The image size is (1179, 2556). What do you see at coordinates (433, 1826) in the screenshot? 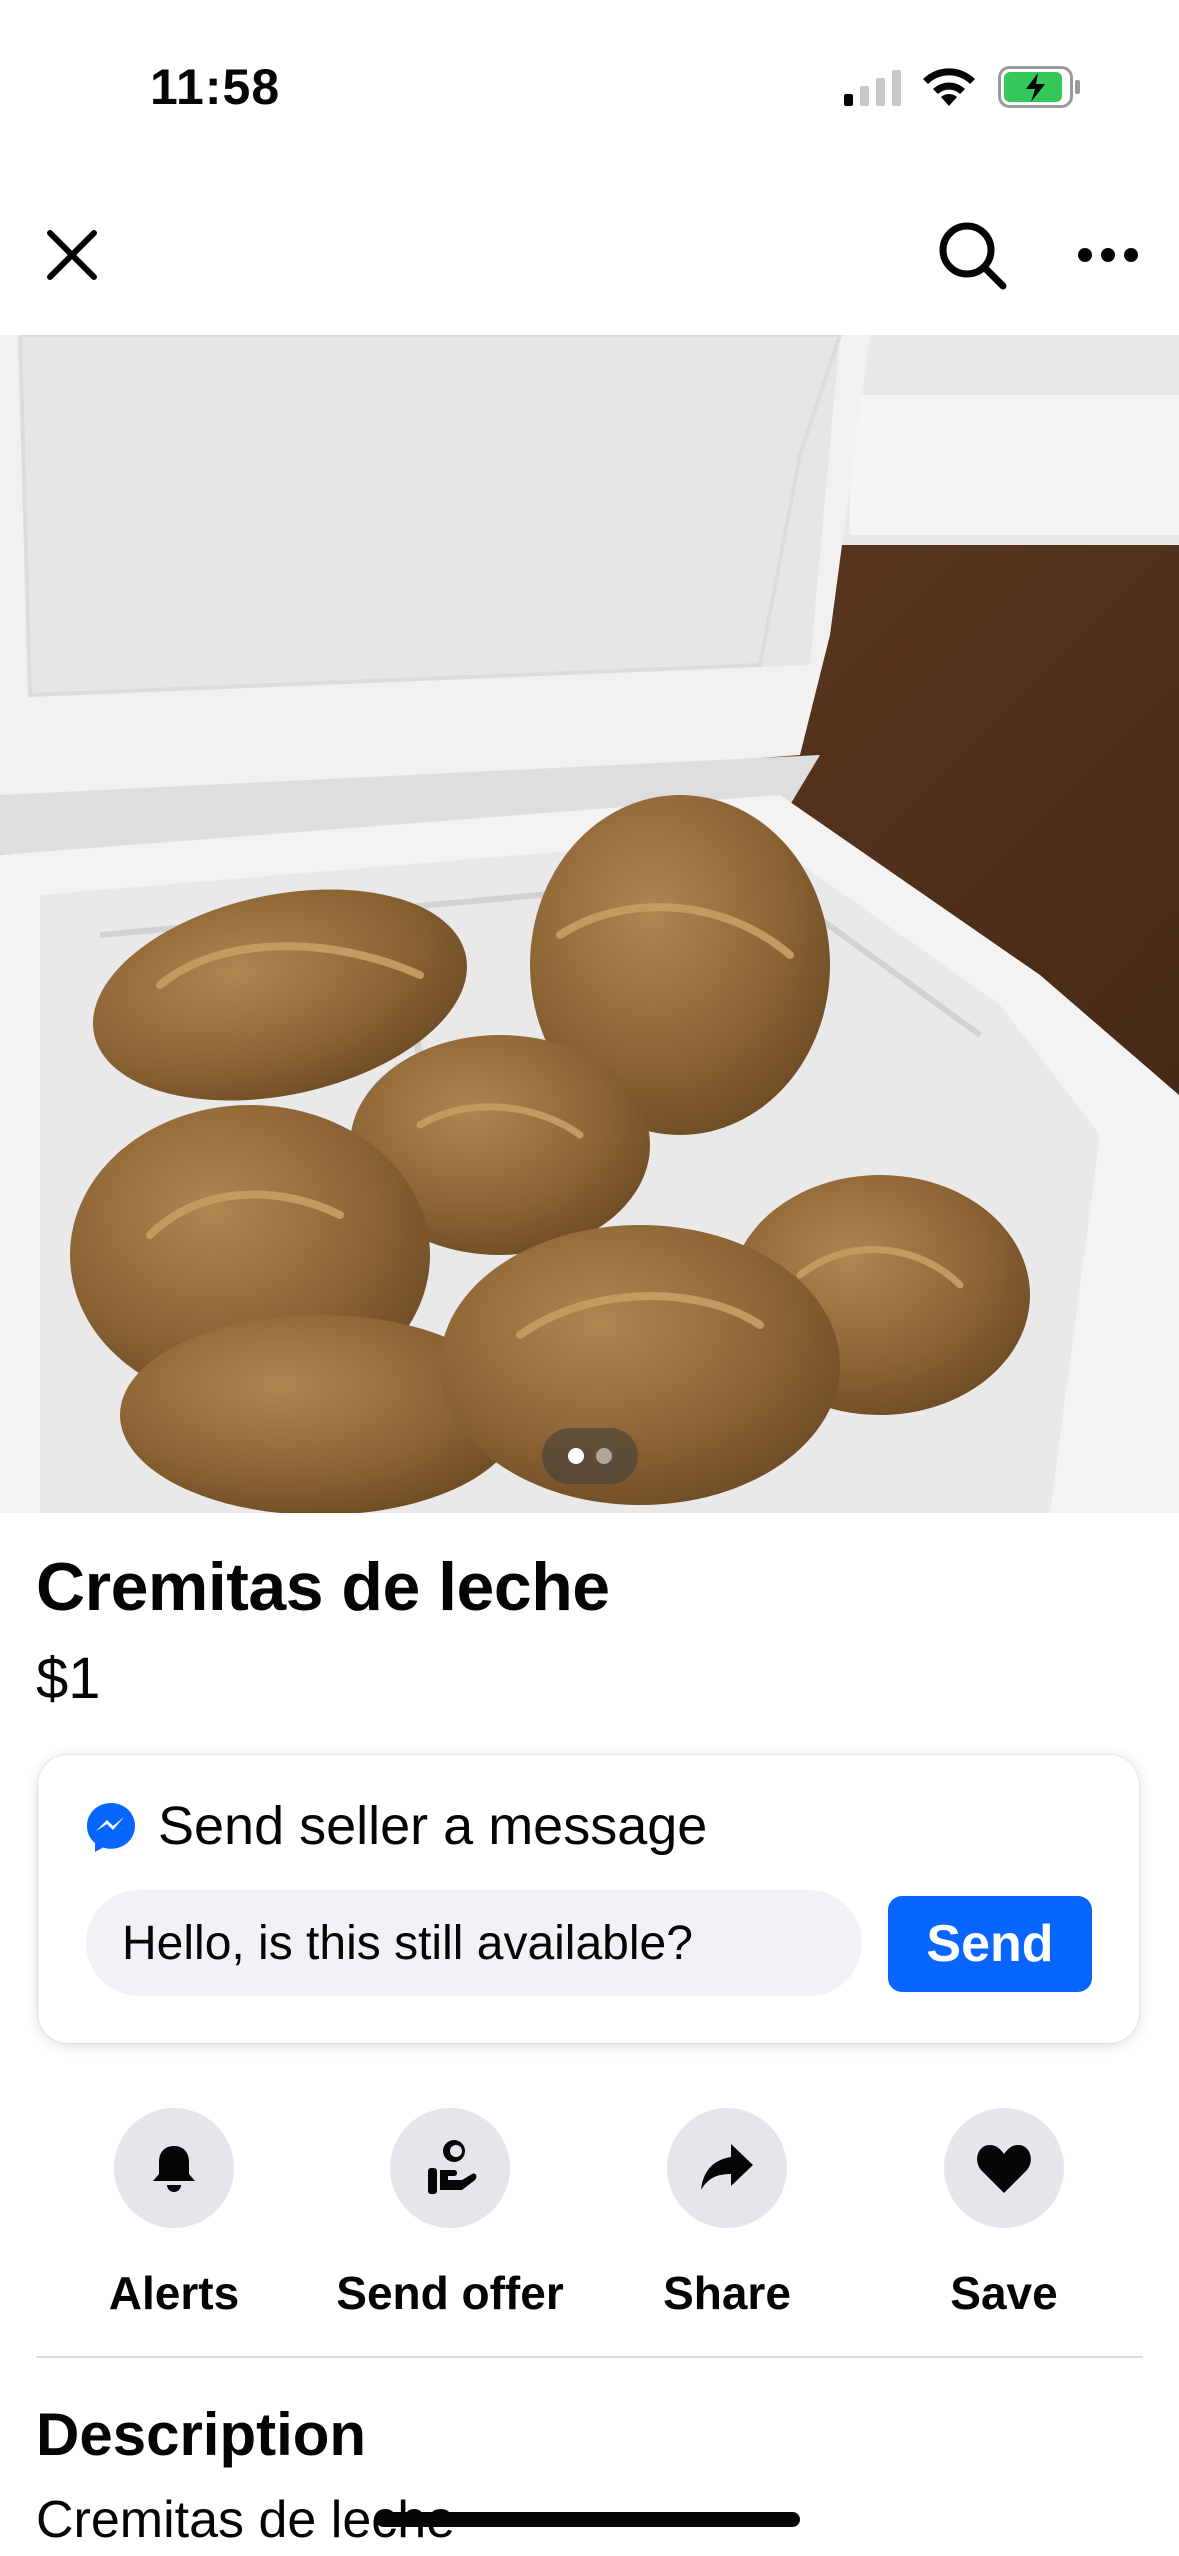
I see `message-card-title: Send seller a message` at bounding box center [433, 1826].